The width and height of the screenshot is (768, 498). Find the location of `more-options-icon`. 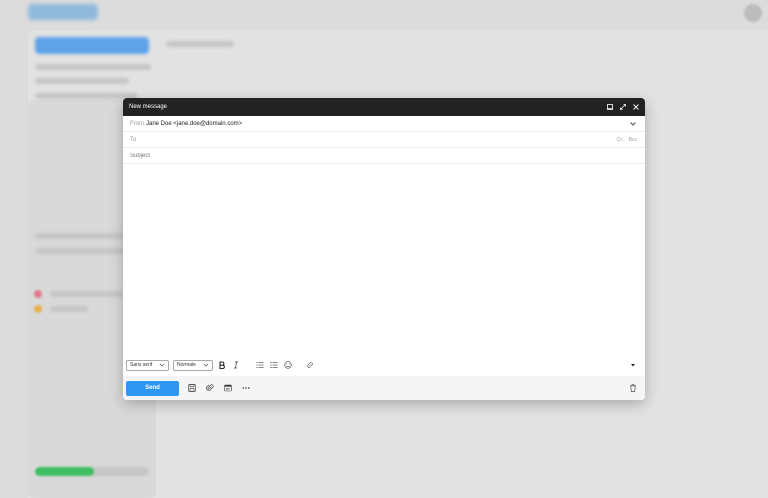

more-options-icon is located at coordinates (246, 388).